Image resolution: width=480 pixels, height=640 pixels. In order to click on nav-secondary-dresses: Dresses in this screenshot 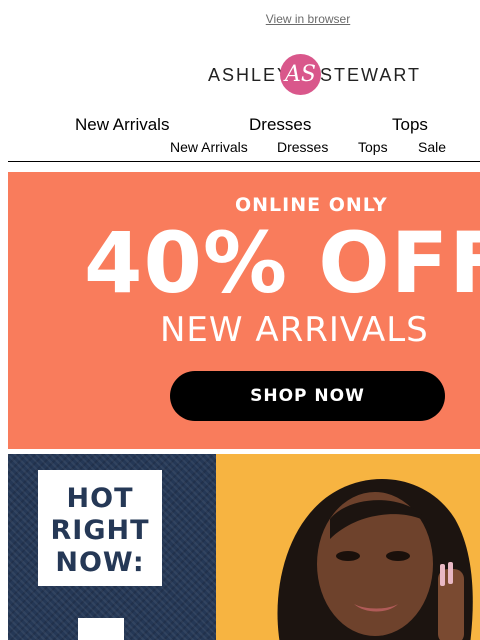, I will do `click(302, 147)`.